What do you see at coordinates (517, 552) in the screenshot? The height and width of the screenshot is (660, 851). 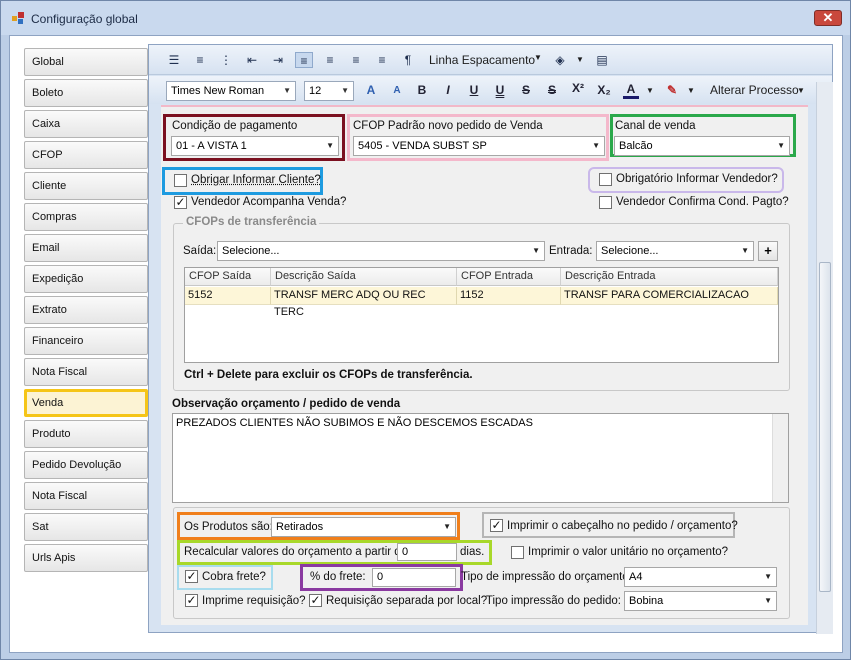 I see `print-unit-value-checkbox` at bounding box center [517, 552].